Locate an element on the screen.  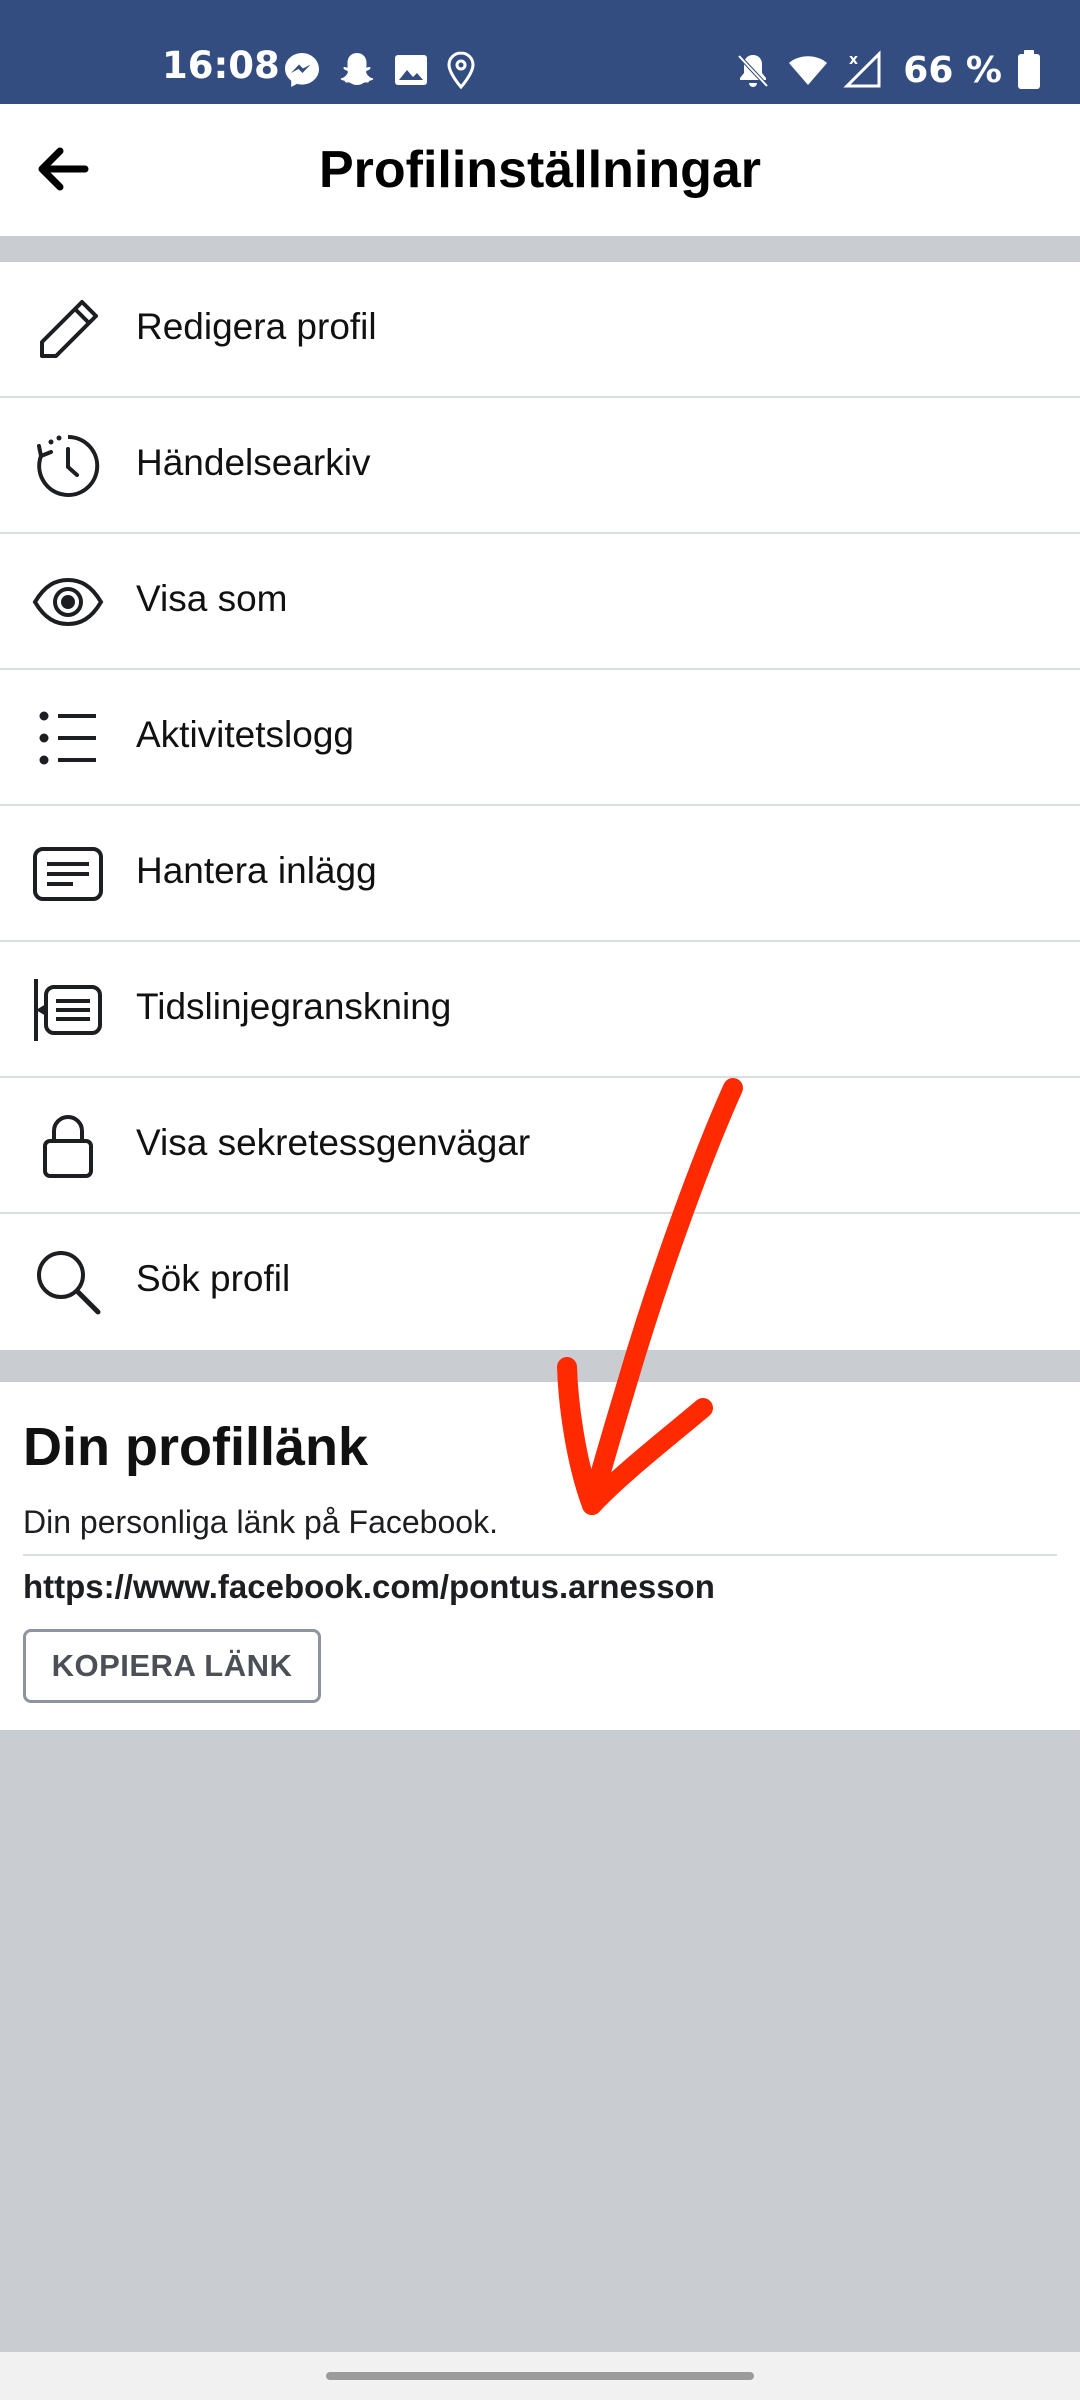
navigation-bar is located at coordinates (540, 2376).